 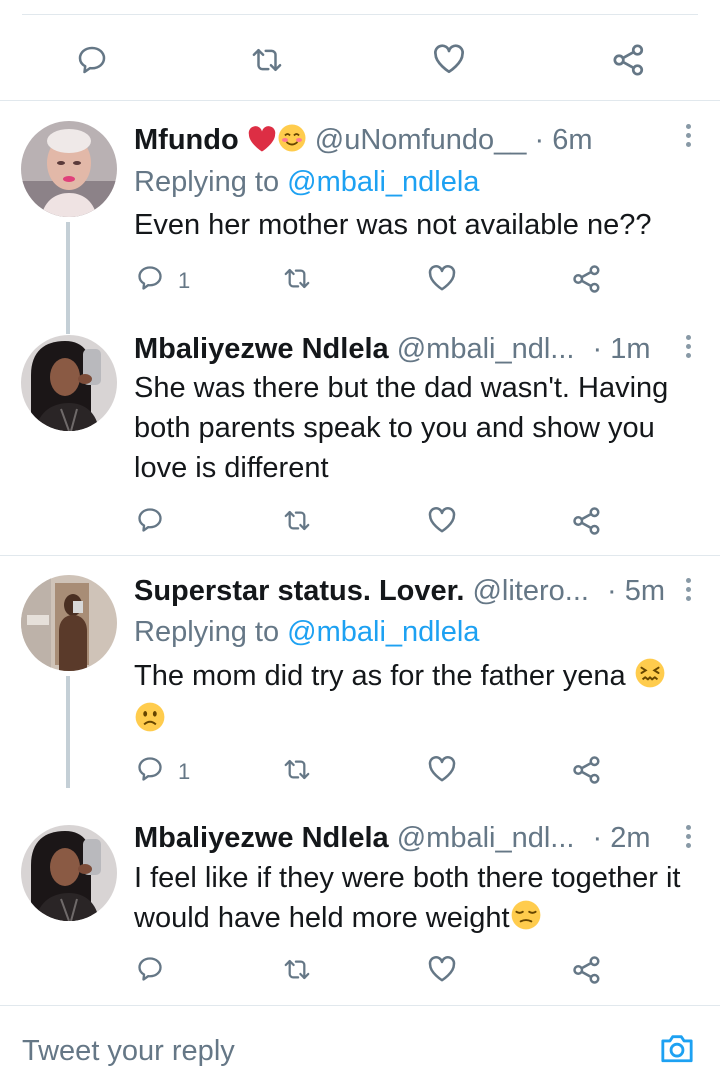 I want to click on tweet-header: Mfundo @uNomfundo__ · 6m, so click(x=363, y=142).